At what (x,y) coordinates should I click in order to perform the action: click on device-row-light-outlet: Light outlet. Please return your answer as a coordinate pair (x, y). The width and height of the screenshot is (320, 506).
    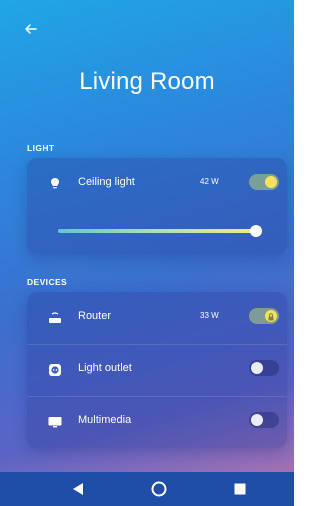
    Looking at the image, I should click on (157, 370).